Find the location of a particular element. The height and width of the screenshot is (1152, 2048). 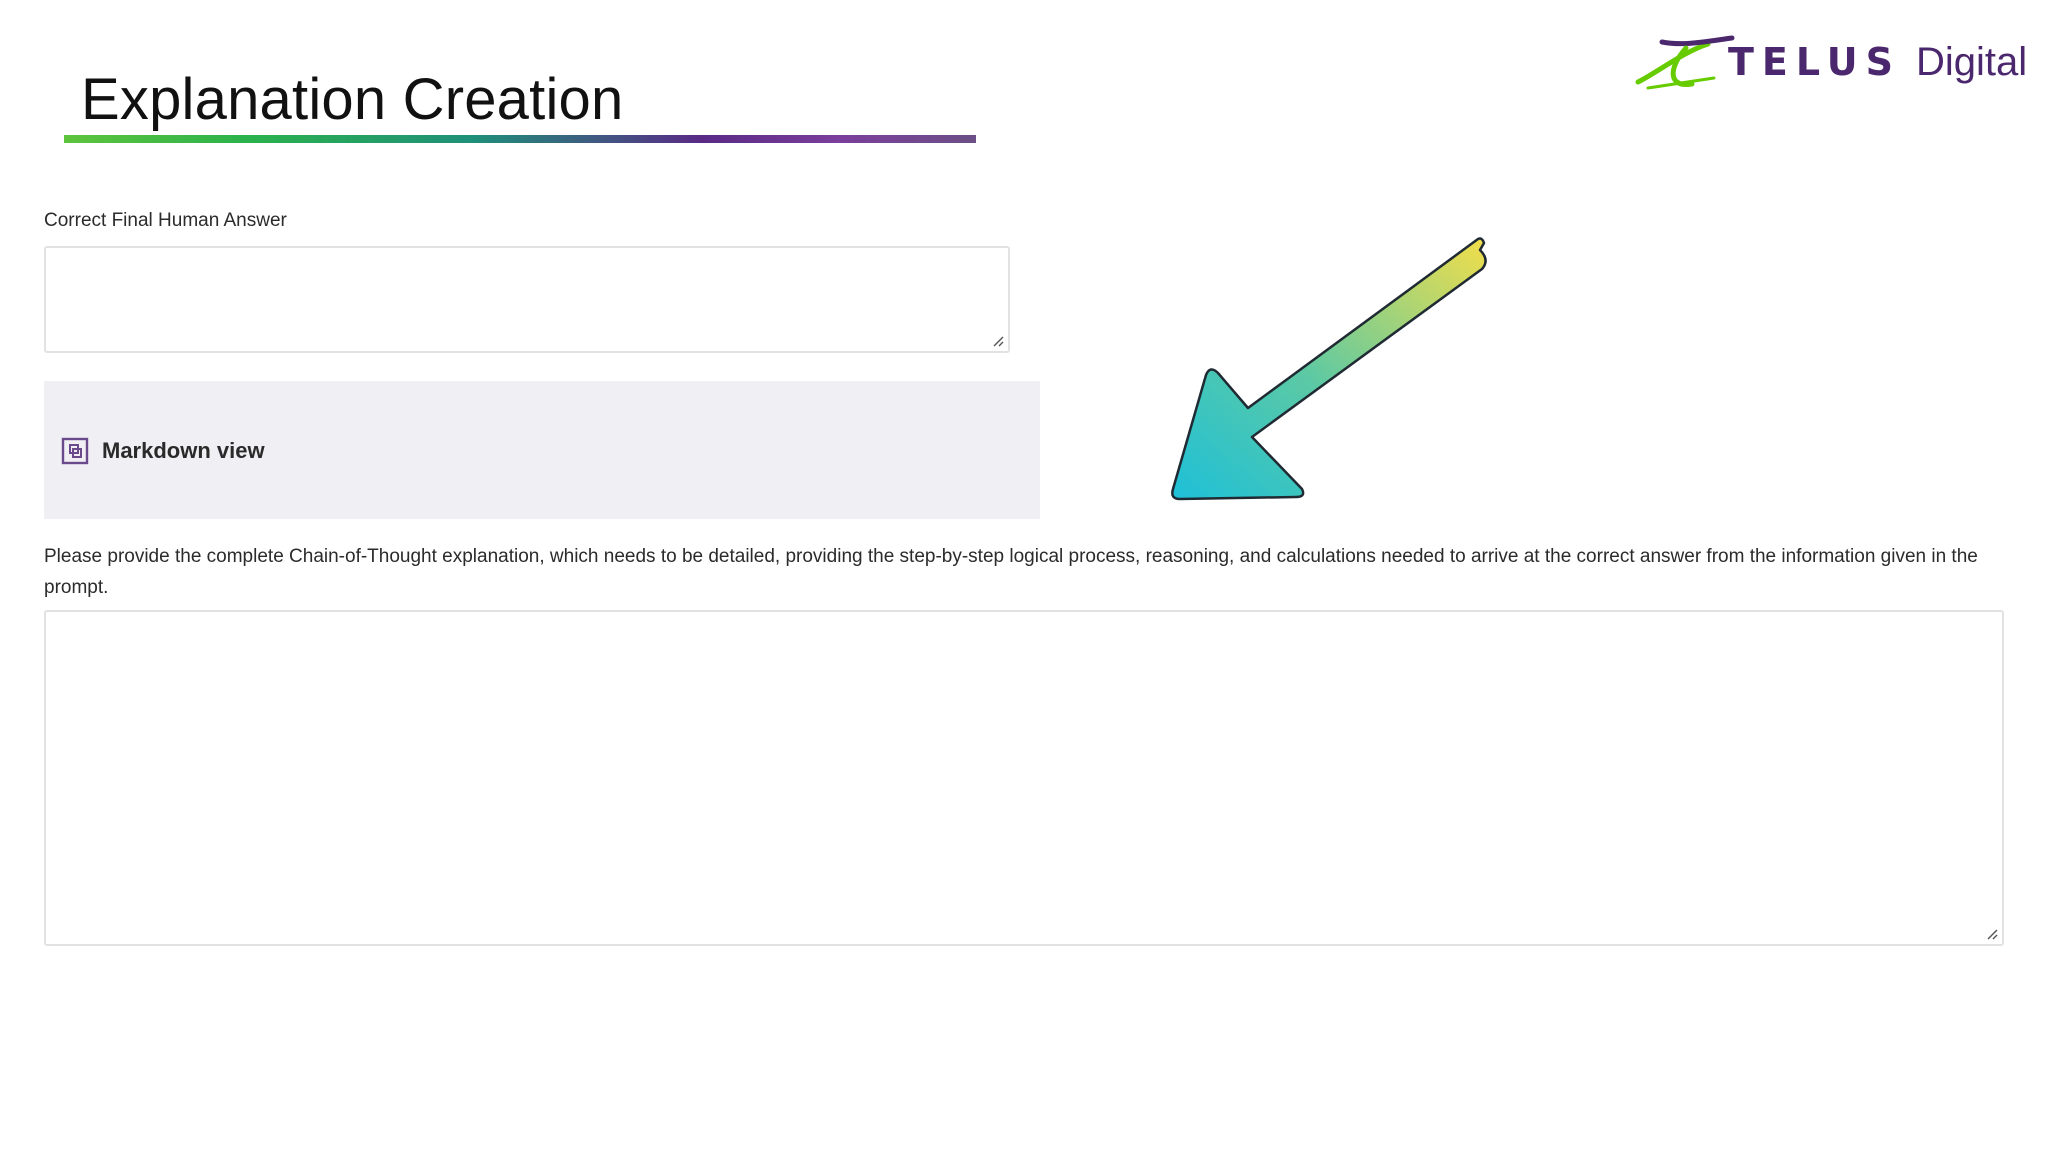

title-underline is located at coordinates (520, 139).